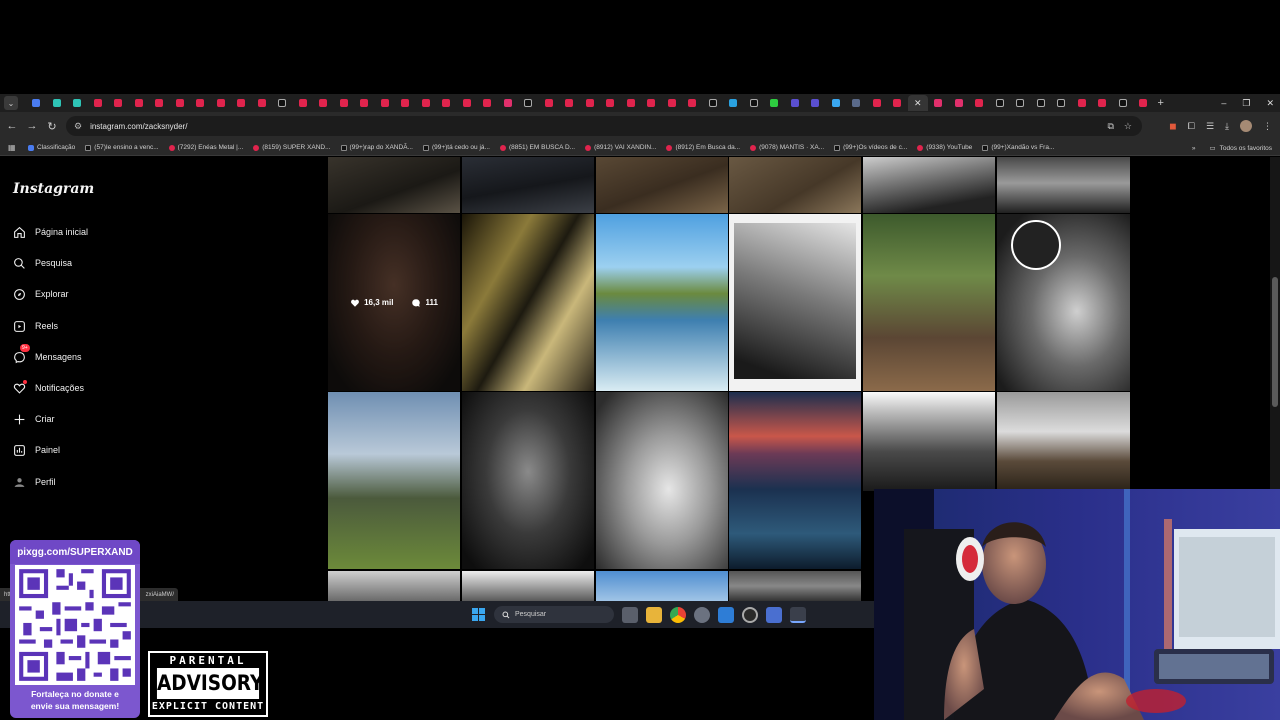  What do you see at coordinates (1128, 126) in the screenshot?
I see `bookmark-star-icon: ☆` at bounding box center [1128, 126].